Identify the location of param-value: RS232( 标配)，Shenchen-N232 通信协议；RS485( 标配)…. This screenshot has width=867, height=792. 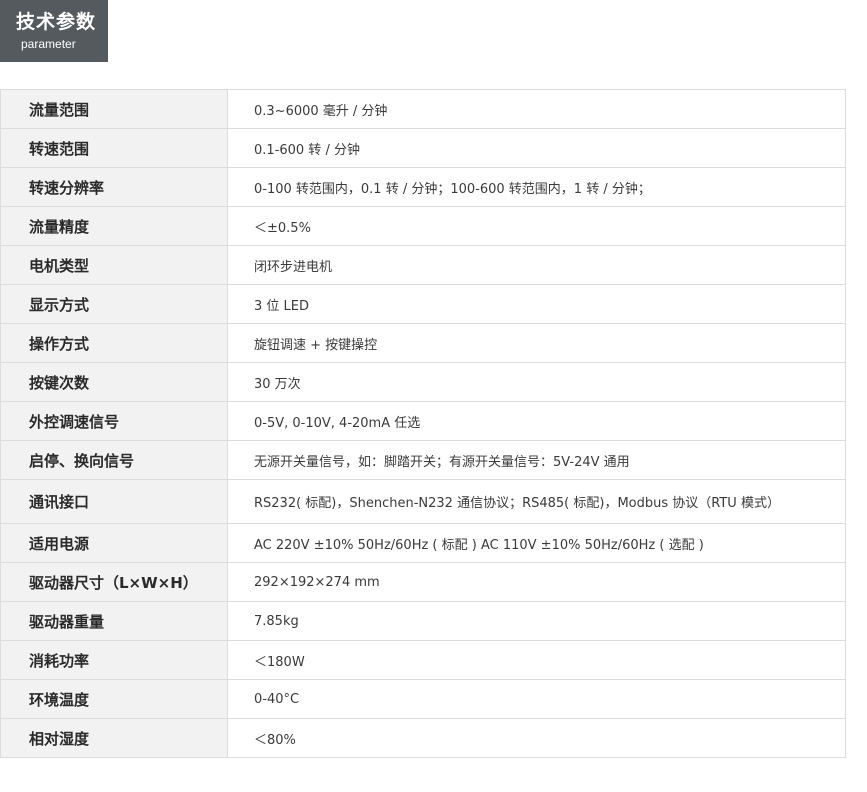
(536, 501).